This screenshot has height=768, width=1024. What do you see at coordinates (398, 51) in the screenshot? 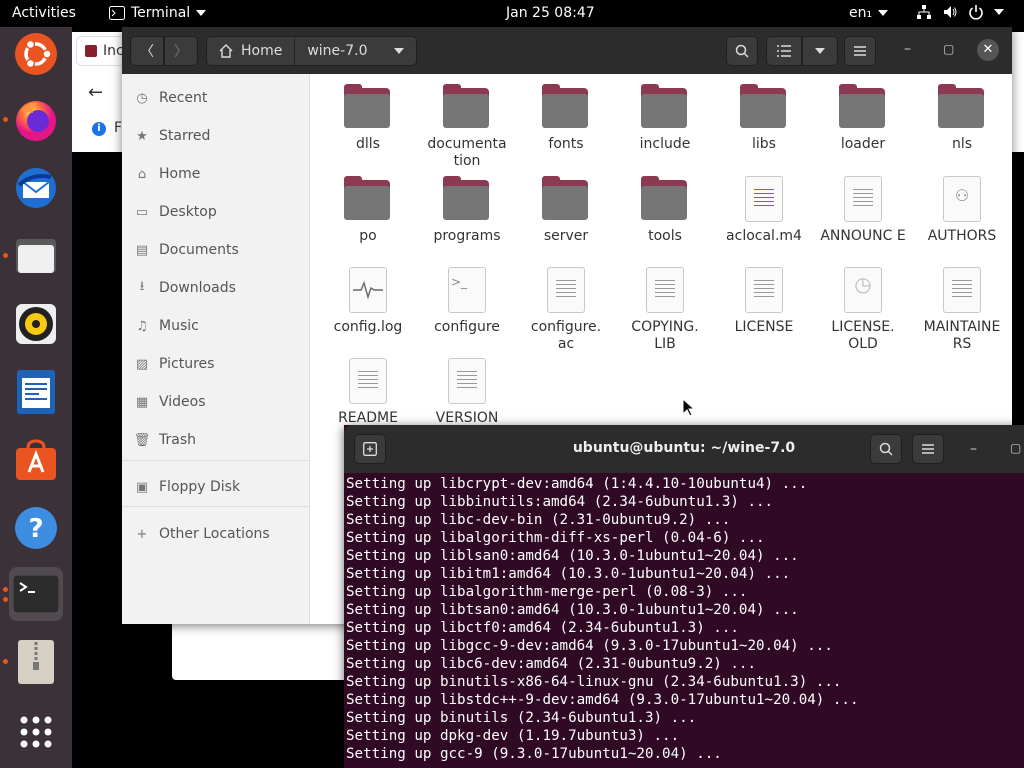
I see `chevron-down-icon` at bounding box center [398, 51].